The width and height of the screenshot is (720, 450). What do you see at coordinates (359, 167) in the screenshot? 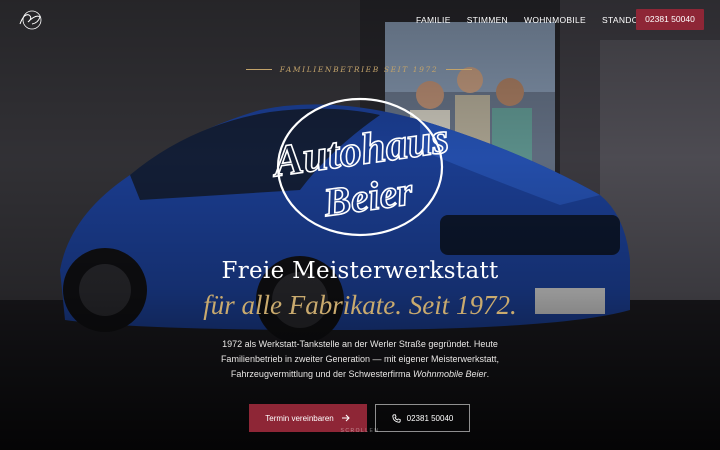
I see `hero-logo: Autohaus Beier` at bounding box center [359, 167].